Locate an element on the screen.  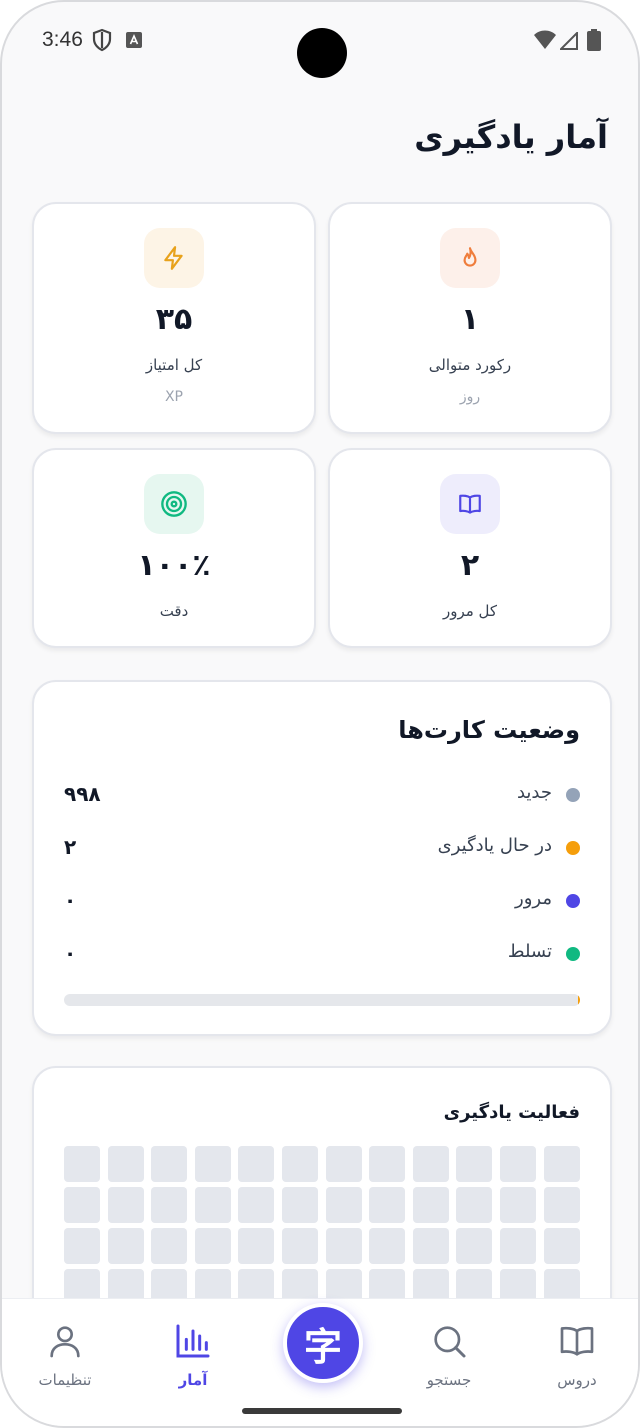
card-progress-bar is located at coordinates (322, 1000).